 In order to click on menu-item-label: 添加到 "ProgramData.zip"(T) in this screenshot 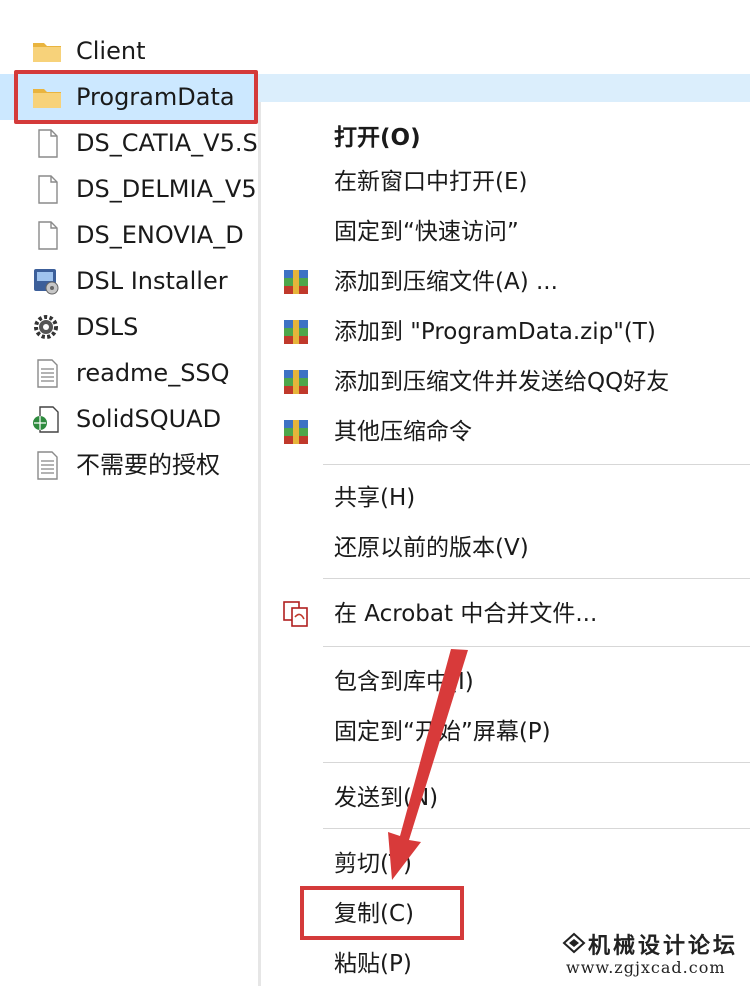, I will do `click(495, 332)`.